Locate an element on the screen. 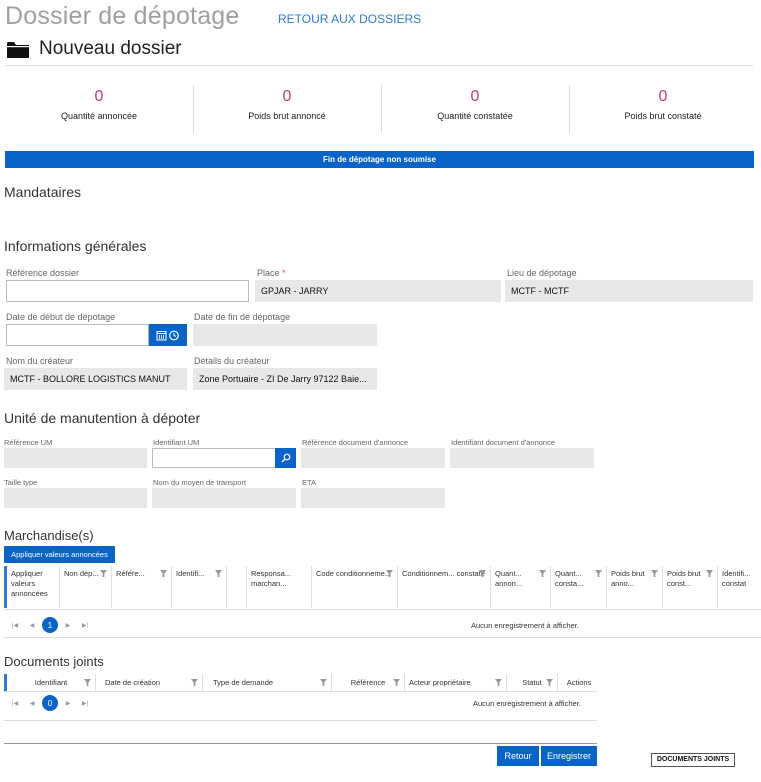 The height and width of the screenshot is (782, 761). place-label: Place * is located at coordinates (271, 273).